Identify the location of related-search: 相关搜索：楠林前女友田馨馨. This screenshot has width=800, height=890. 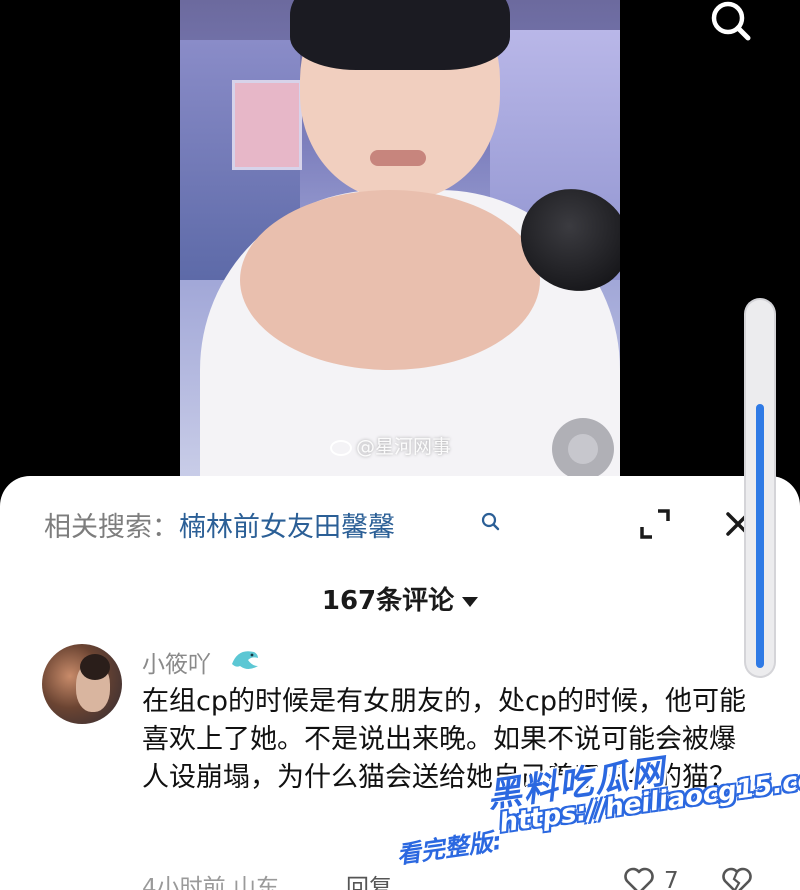
(219, 524).